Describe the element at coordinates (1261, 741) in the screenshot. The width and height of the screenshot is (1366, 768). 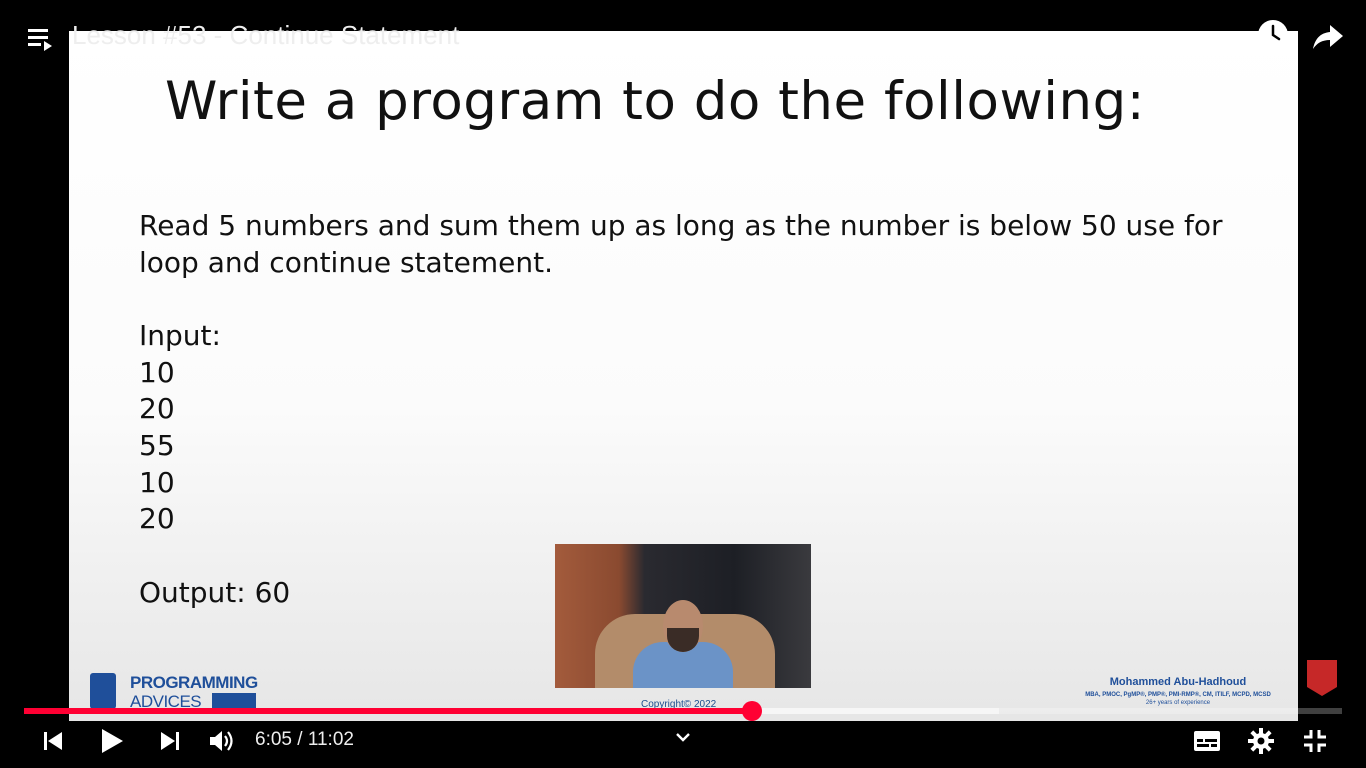
I see `gear-icon` at that location.